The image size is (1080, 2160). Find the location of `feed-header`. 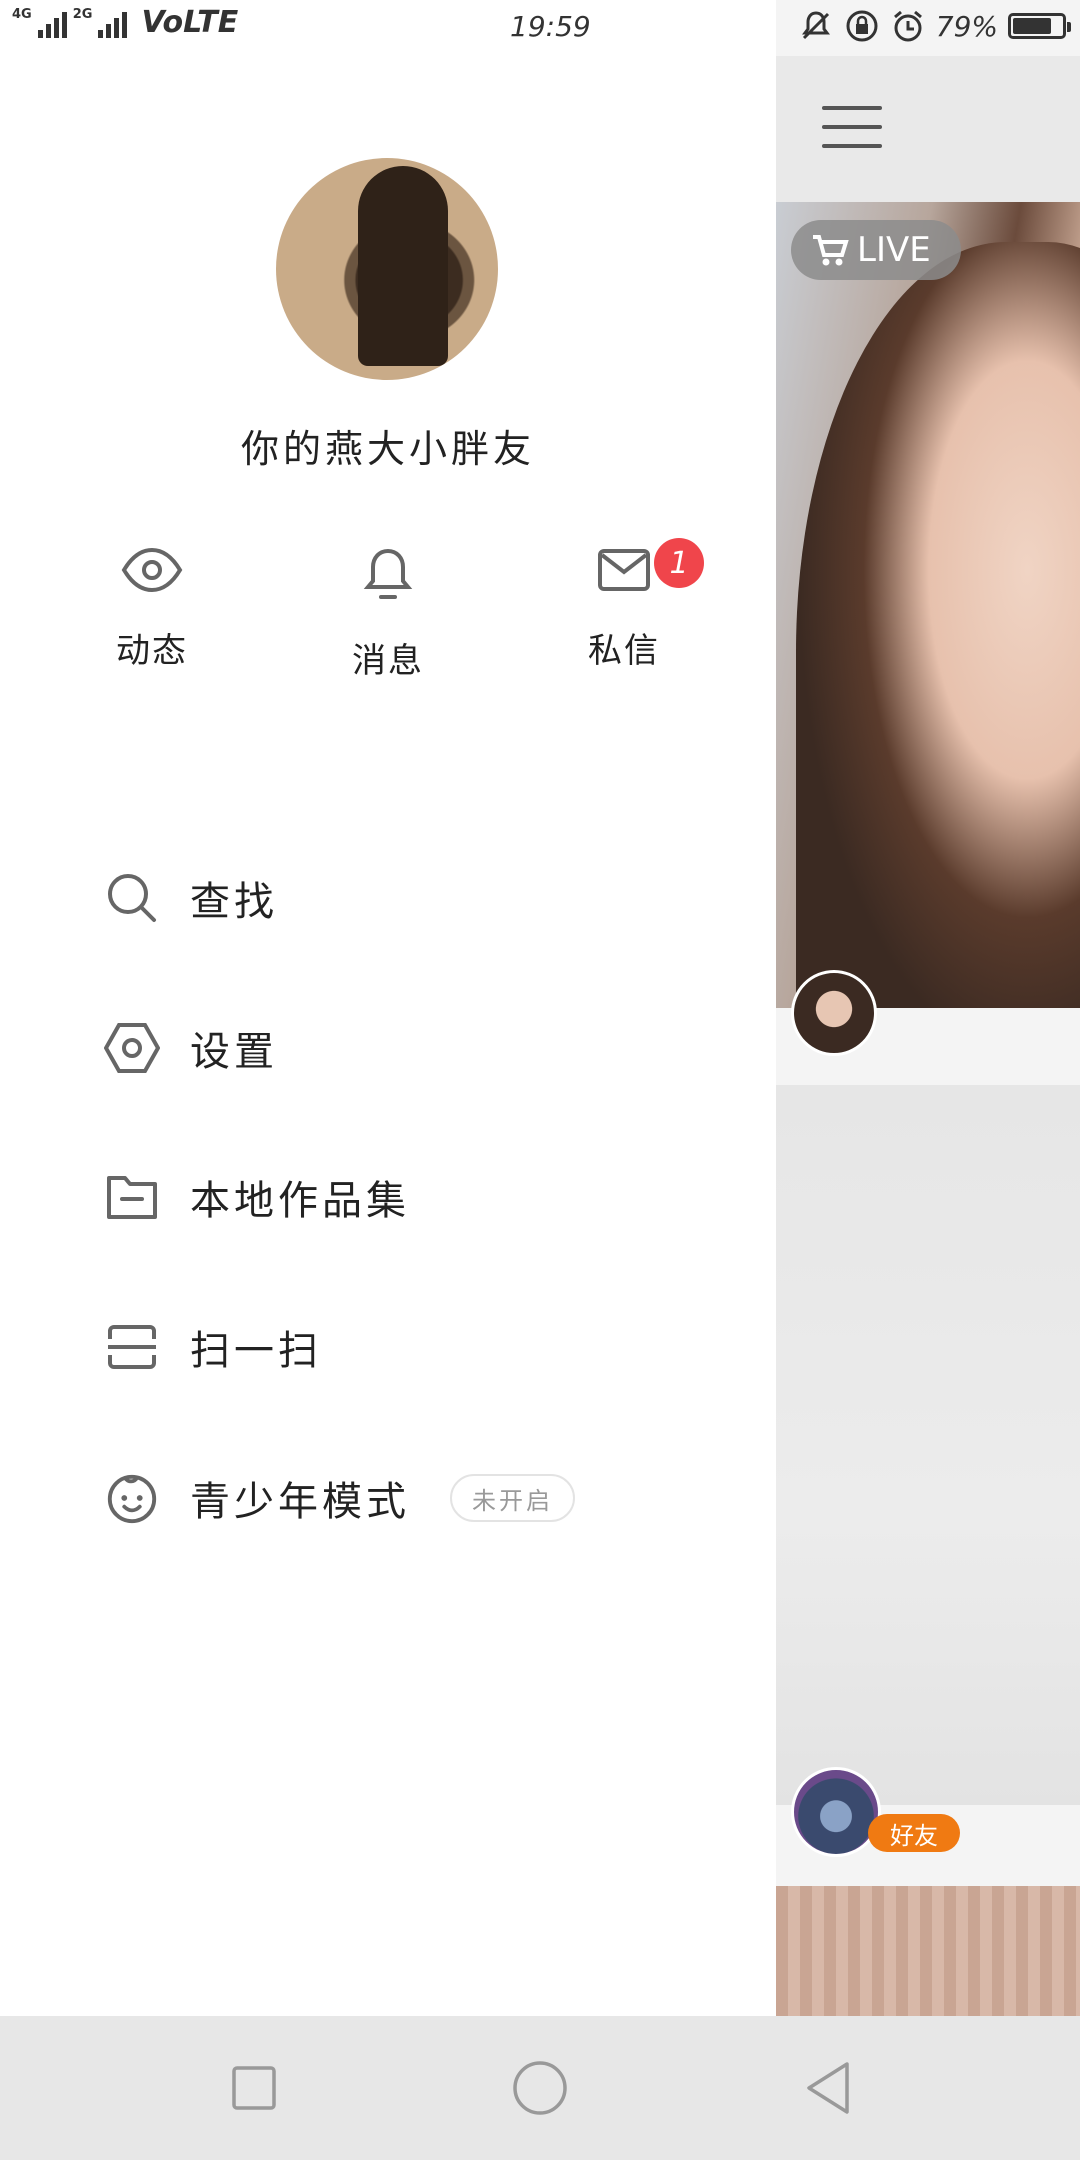

feed-header is located at coordinates (928, 129).